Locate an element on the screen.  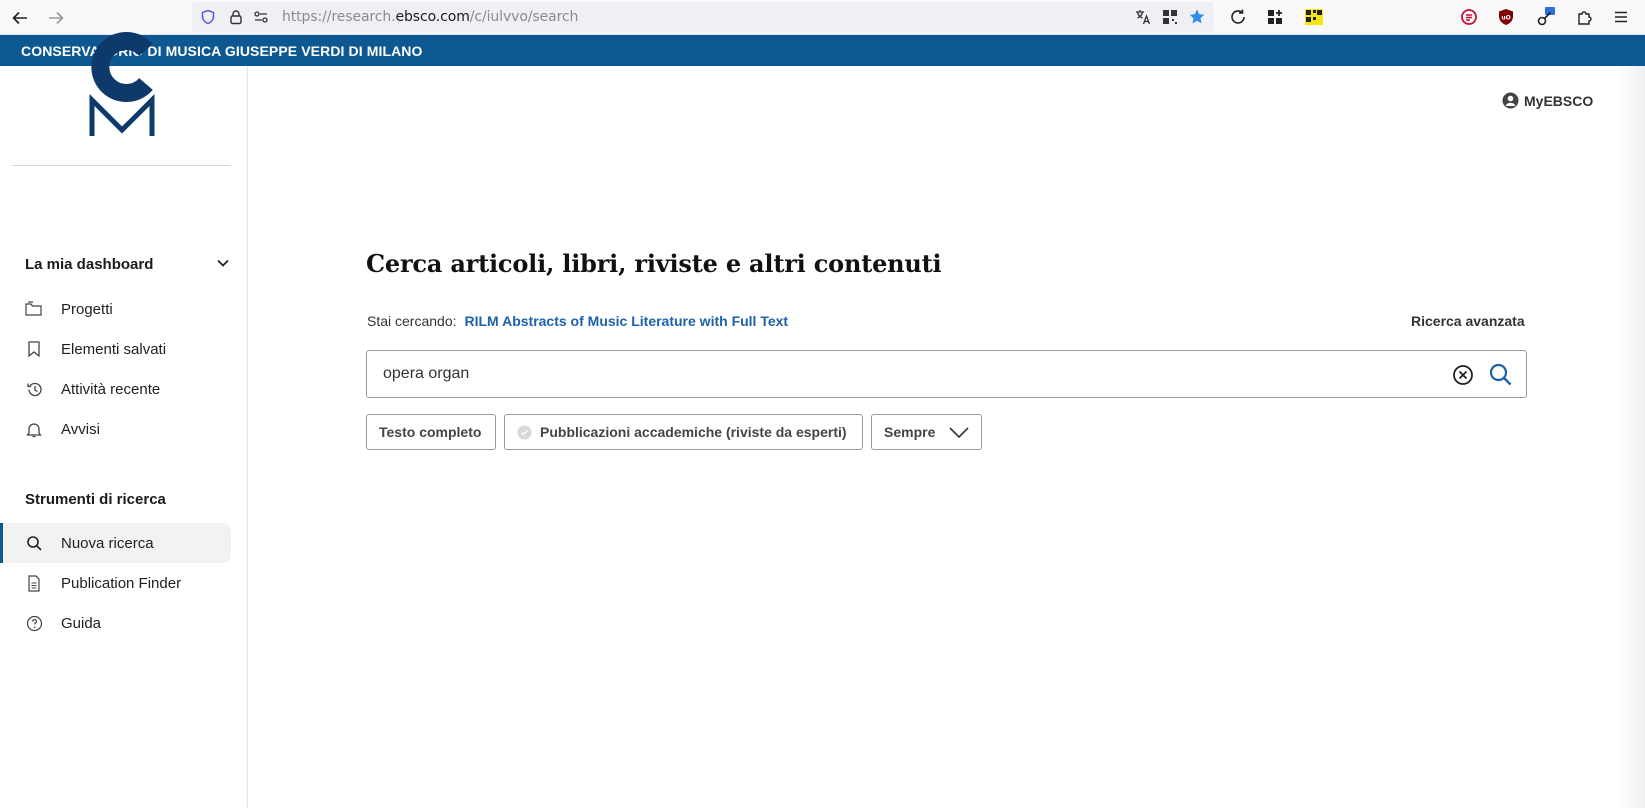
search-box: opera organ is located at coordinates (946, 374).